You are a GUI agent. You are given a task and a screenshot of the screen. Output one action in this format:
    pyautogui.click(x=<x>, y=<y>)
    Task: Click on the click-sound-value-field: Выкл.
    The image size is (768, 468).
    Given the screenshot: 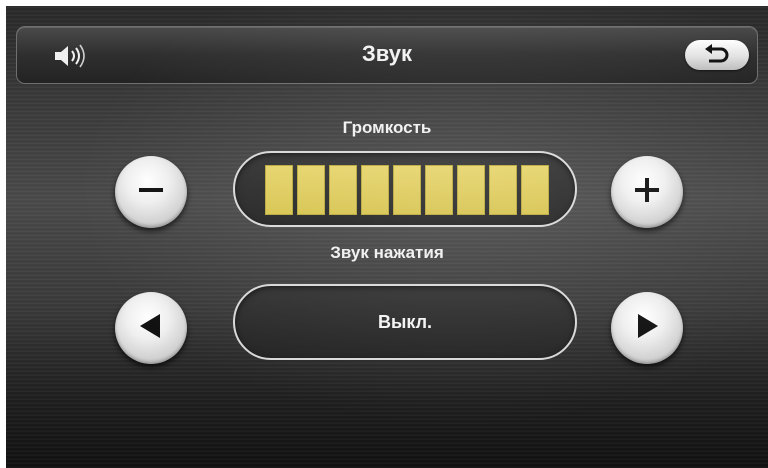 What is the action you would take?
    pyautogui.click(x=405, y=322)
    